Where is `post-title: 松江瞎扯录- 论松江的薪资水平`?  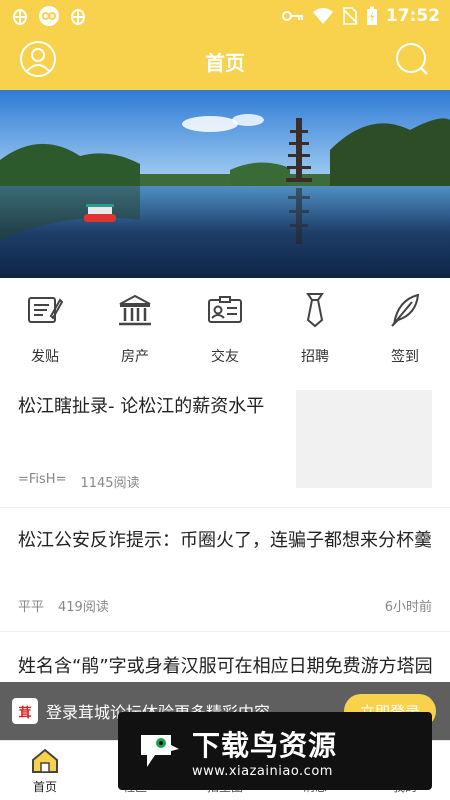 post-title: 松江瞎扯录- 论松江的薪资水平 is located at coordinates (141, 406).